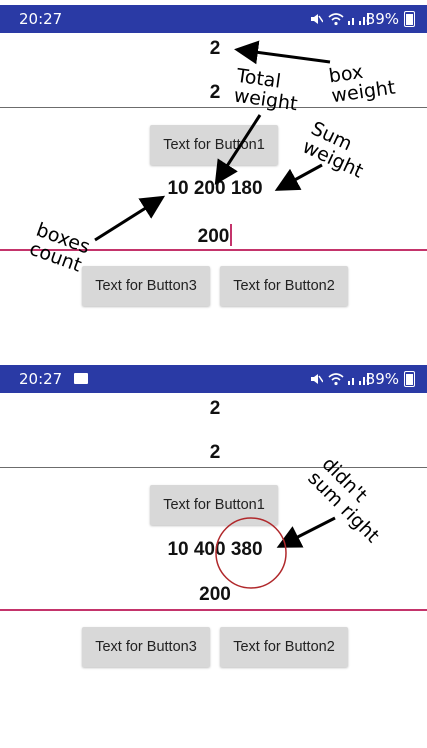  I want to click on arrow-didnt-sum-right, so click(306, 532).